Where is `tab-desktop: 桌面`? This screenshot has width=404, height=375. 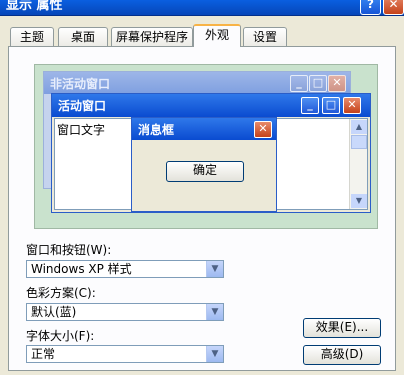 tab-desktop: 桌面 is located at coordinates (83, 36).